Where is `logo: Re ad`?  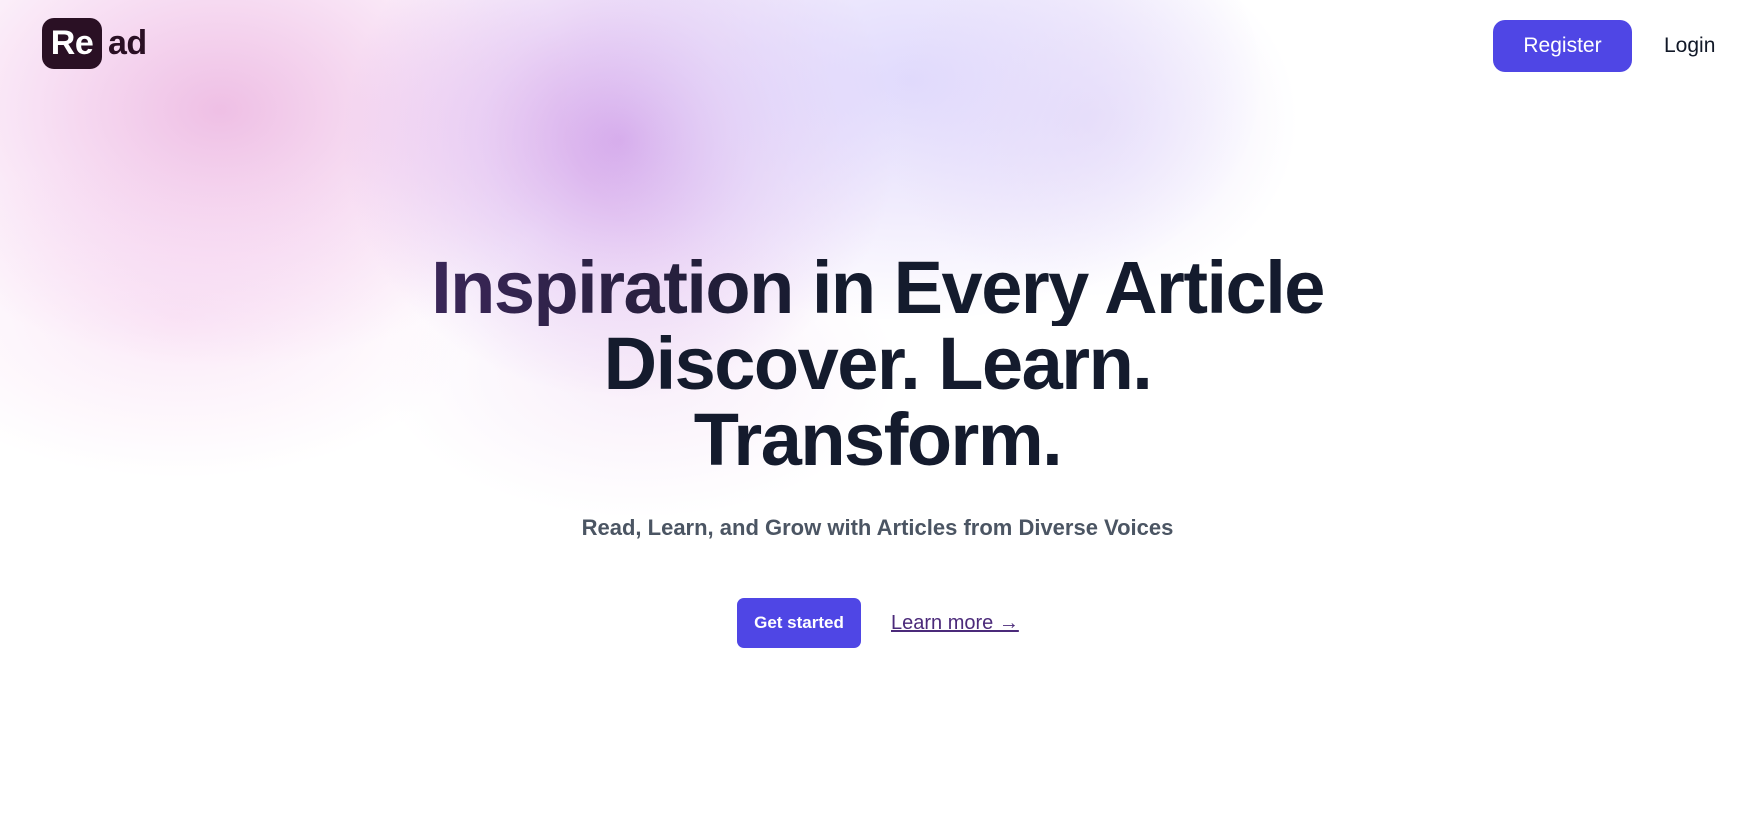 logo: Re ad is located at coordinates (94, 43).